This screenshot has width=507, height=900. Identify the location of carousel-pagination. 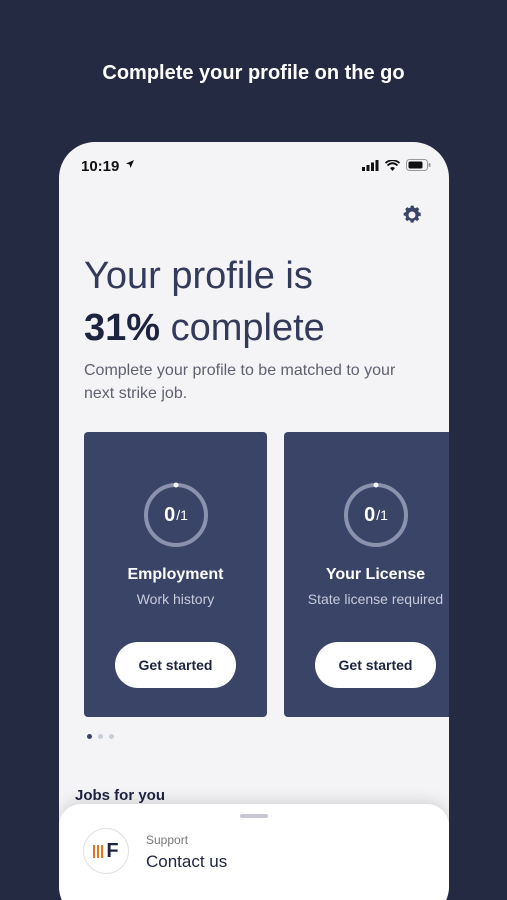
(100, 736).